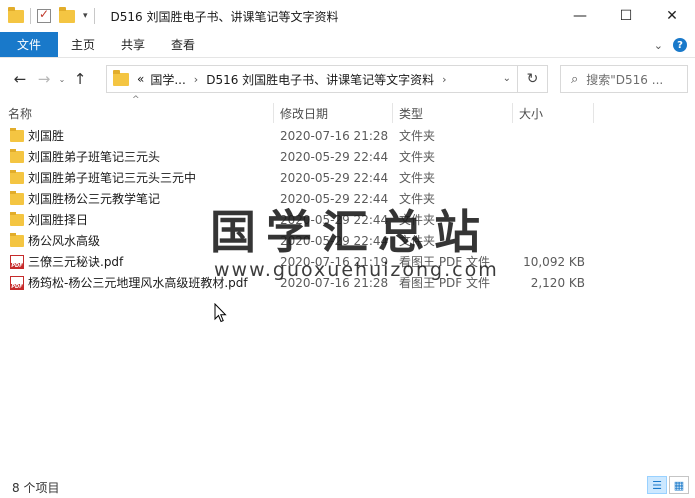  What do you see at coordinates (67, 14) in the screenshot?
I see `new-folder-icon` at bounding box center [67, 14].